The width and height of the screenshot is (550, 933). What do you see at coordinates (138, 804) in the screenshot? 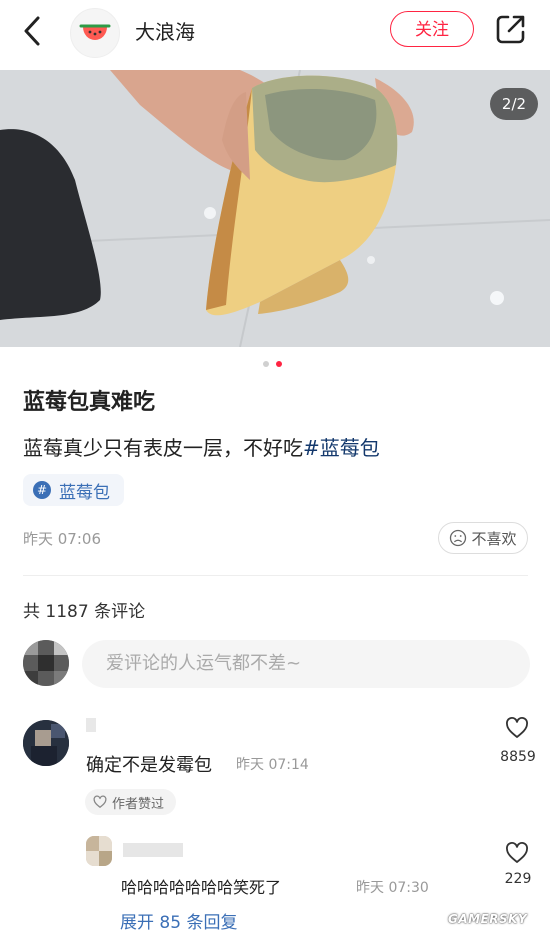
I see `author-liked-label: 作者赞过` at bounding box center [138, 804].